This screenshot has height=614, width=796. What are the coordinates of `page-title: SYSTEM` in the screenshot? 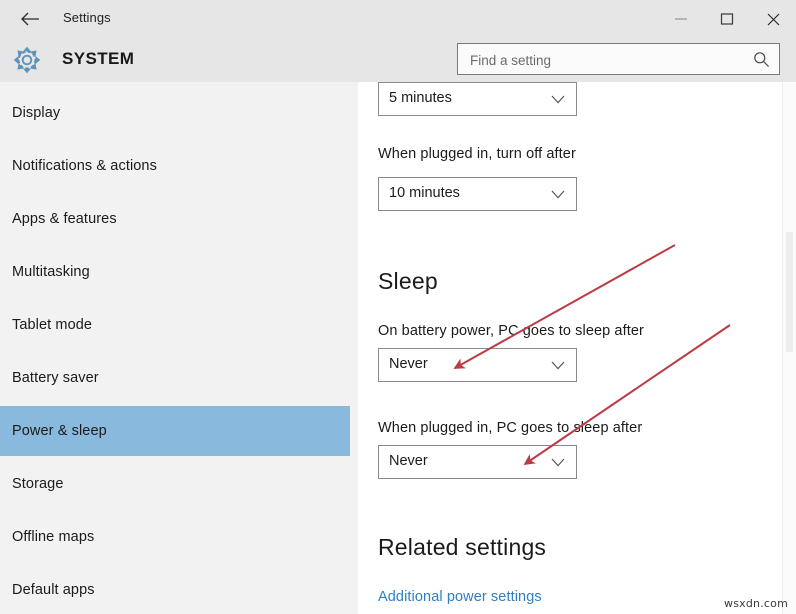 It's located at (98, 58).